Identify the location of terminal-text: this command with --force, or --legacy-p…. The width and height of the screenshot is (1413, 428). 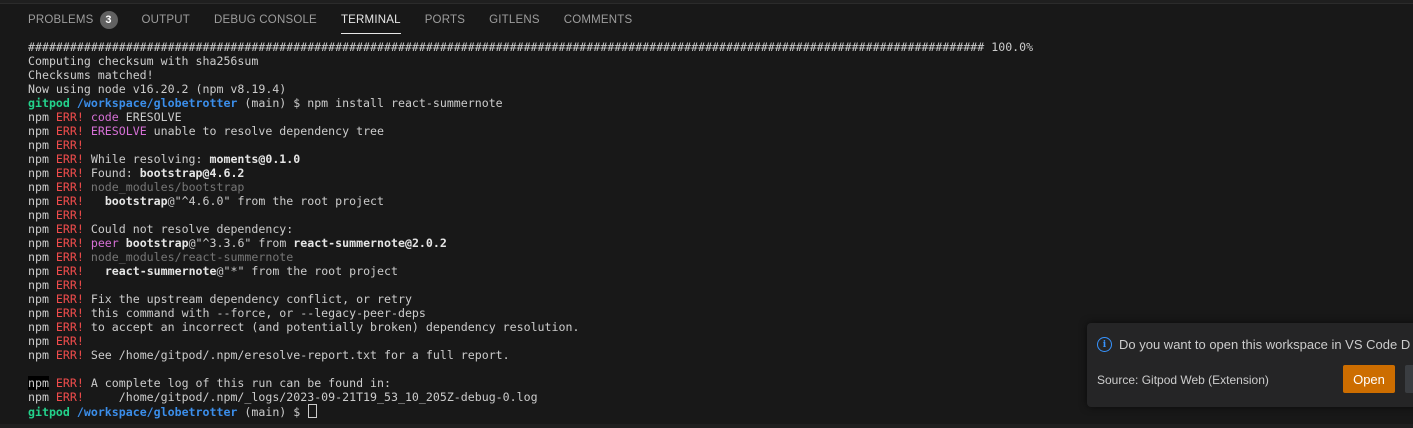
(254, 313).